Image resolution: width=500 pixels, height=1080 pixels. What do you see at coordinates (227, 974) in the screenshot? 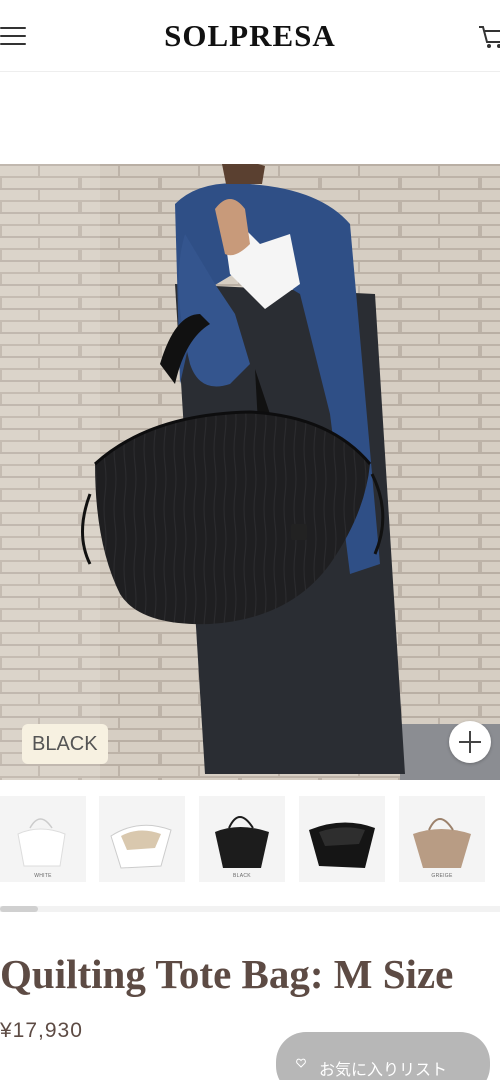
I see `product-title: Quilting Tote Bag: M Size` at bounding box center [227, 974].